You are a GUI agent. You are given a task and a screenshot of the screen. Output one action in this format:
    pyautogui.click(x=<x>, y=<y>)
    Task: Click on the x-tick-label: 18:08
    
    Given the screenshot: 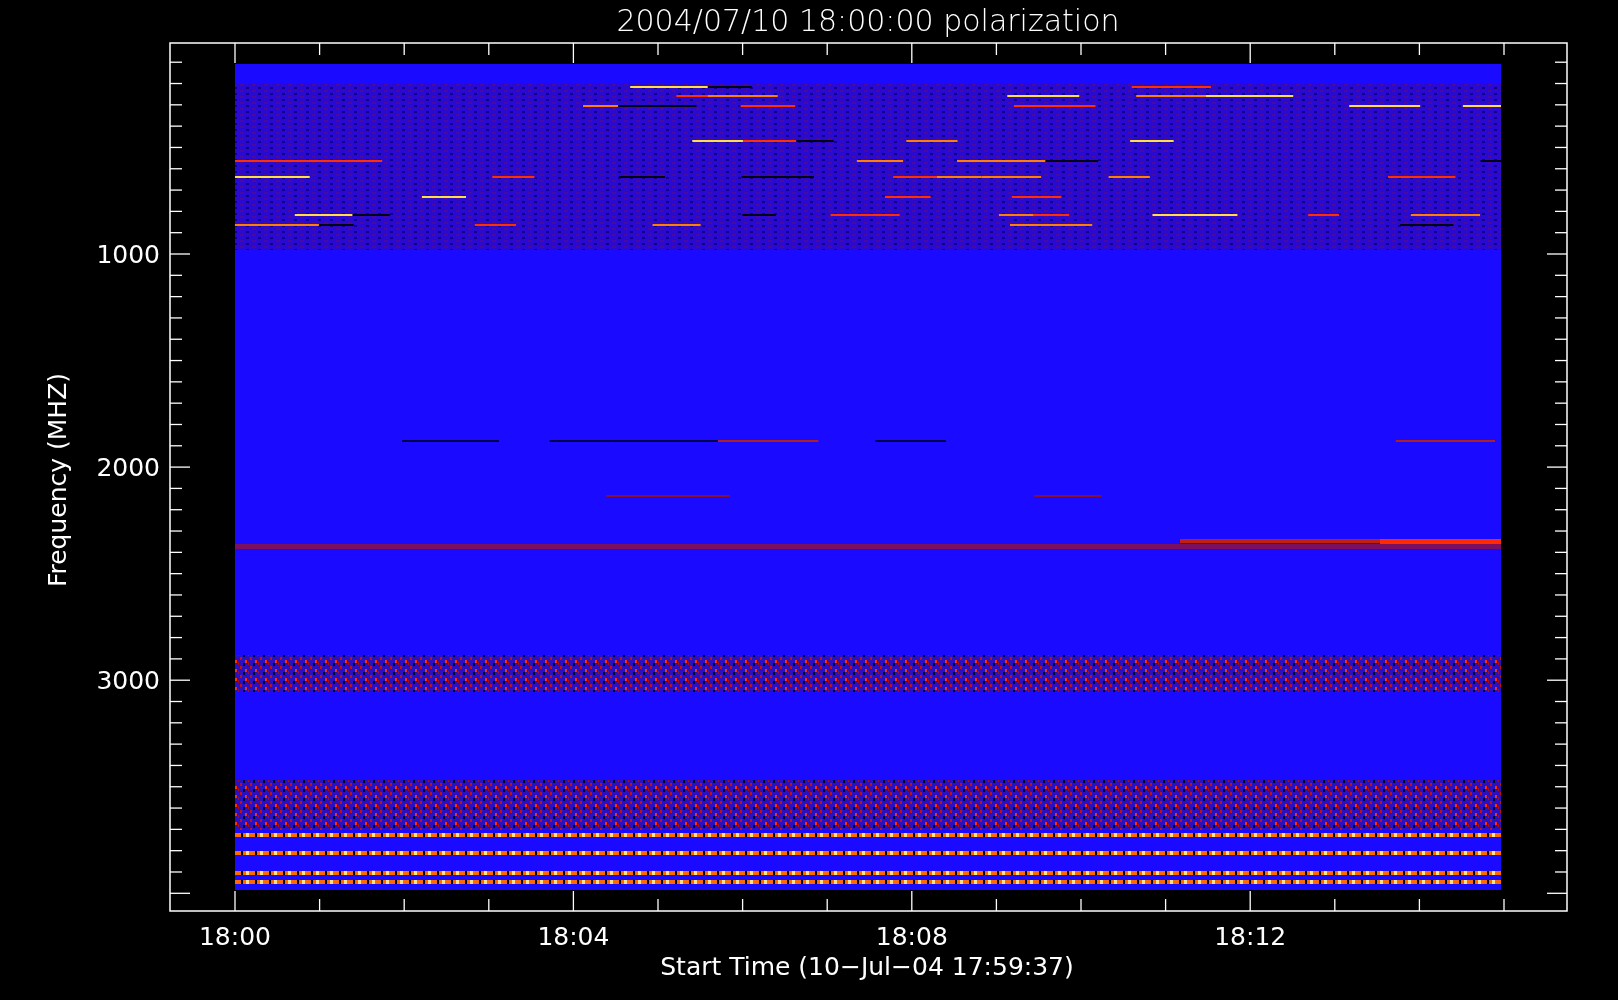 What is the action you would take?
    pyautogui.click(x=911, y=936)
    